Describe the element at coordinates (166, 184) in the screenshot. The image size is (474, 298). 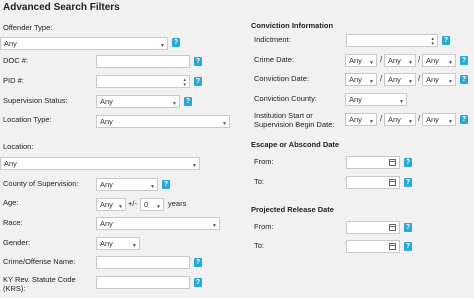
I see `county-of-supervision-help-icon: ?` at that location.